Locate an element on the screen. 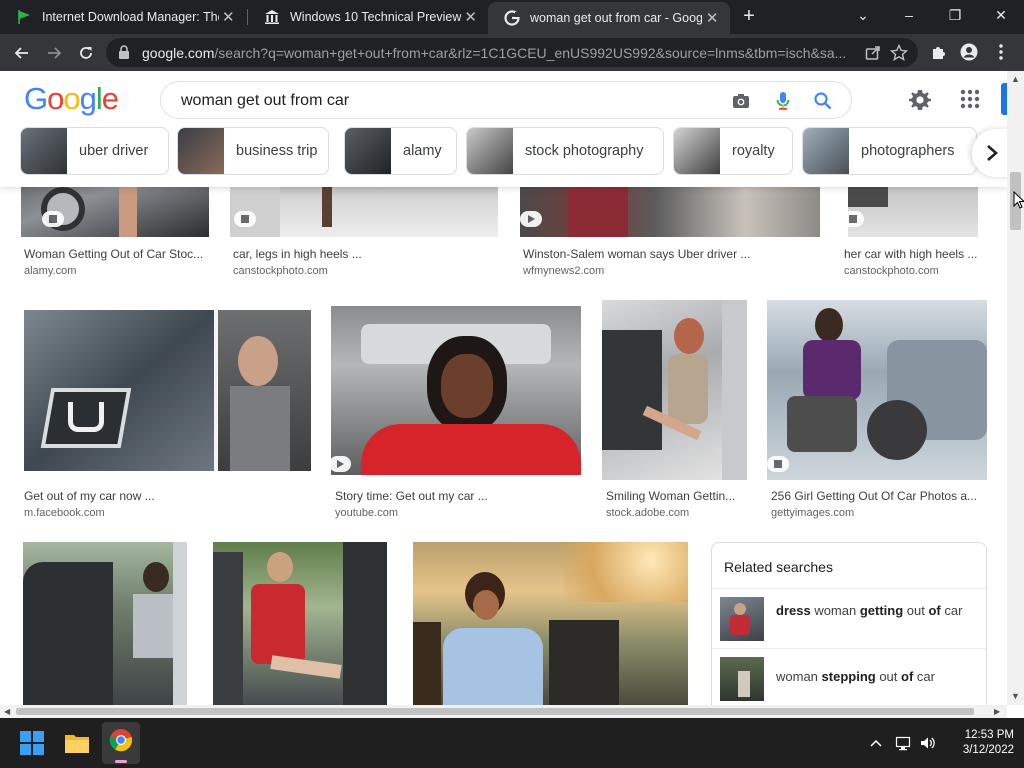 The width and height of the screenshot is (1024, 768). vertical-scrollbar: ▲ ▼ is located at coordinates (1015, 388).